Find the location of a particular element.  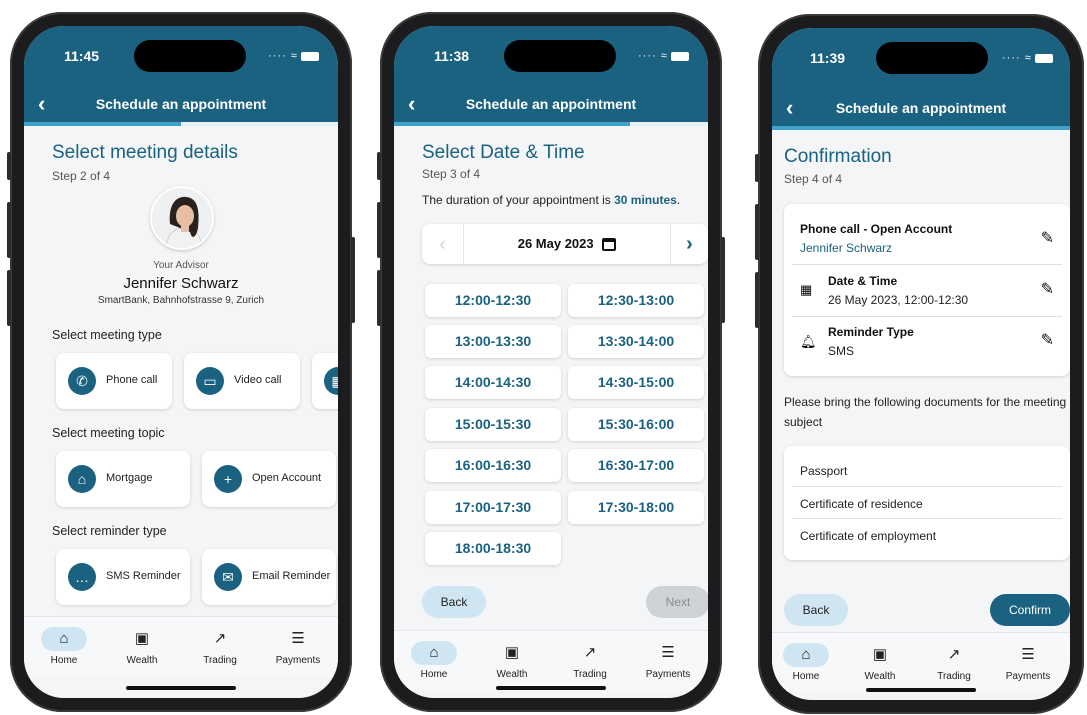

time-slot: 15:00-15:30 is located at coordinates (493, 424).